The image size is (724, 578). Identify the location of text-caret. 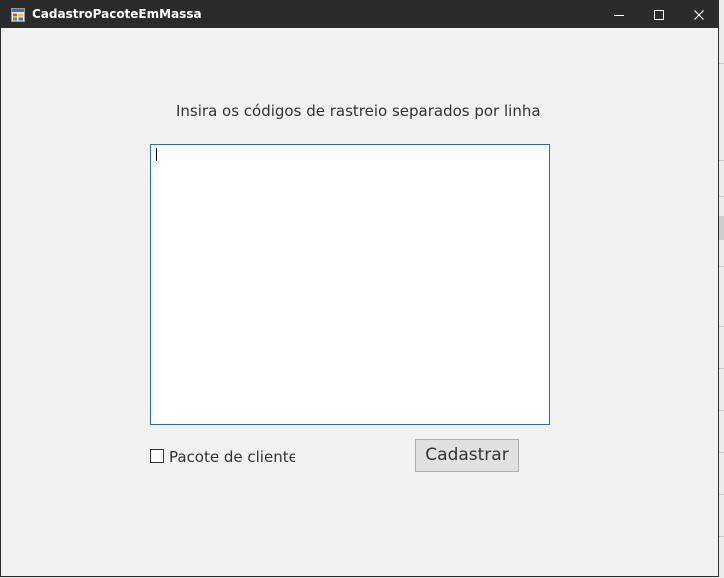
(156, 154).